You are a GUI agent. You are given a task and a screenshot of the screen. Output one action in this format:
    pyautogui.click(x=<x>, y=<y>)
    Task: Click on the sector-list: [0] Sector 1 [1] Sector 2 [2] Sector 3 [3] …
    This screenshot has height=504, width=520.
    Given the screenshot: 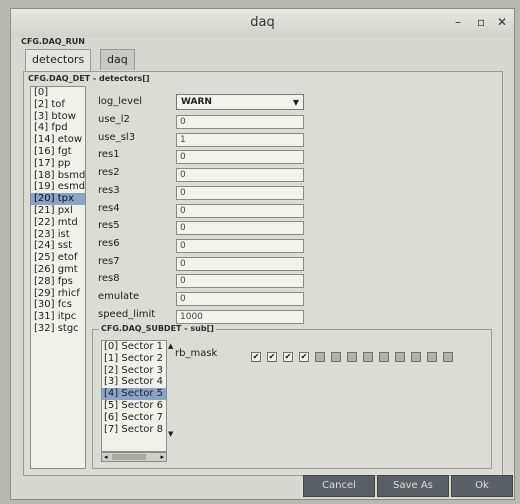 What is the action you would take?
    pyautogui.click(x=134, y=396)
    